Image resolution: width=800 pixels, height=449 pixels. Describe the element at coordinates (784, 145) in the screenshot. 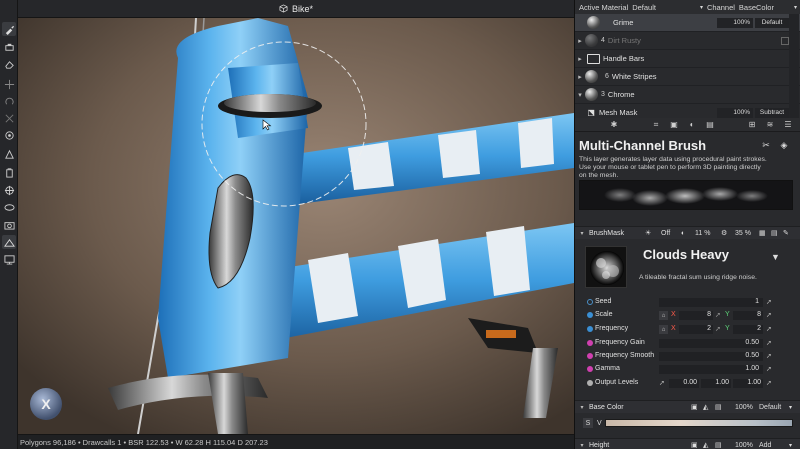

I see `layers-stack-icon: ◈` at that location.